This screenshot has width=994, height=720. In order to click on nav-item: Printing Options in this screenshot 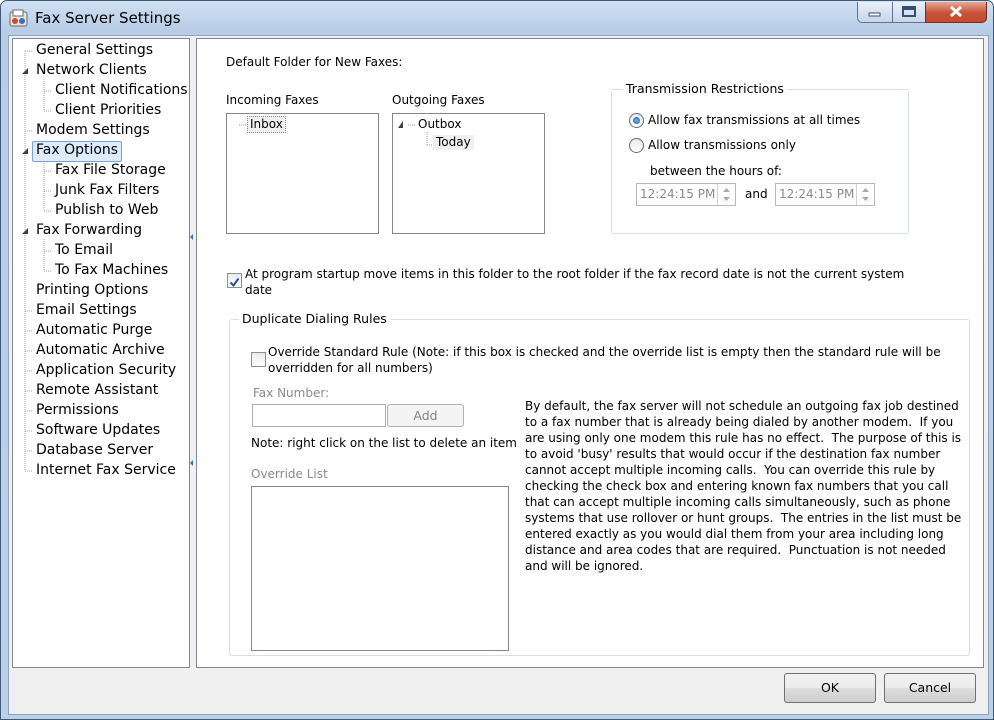, I will do `click(92, 290)`.